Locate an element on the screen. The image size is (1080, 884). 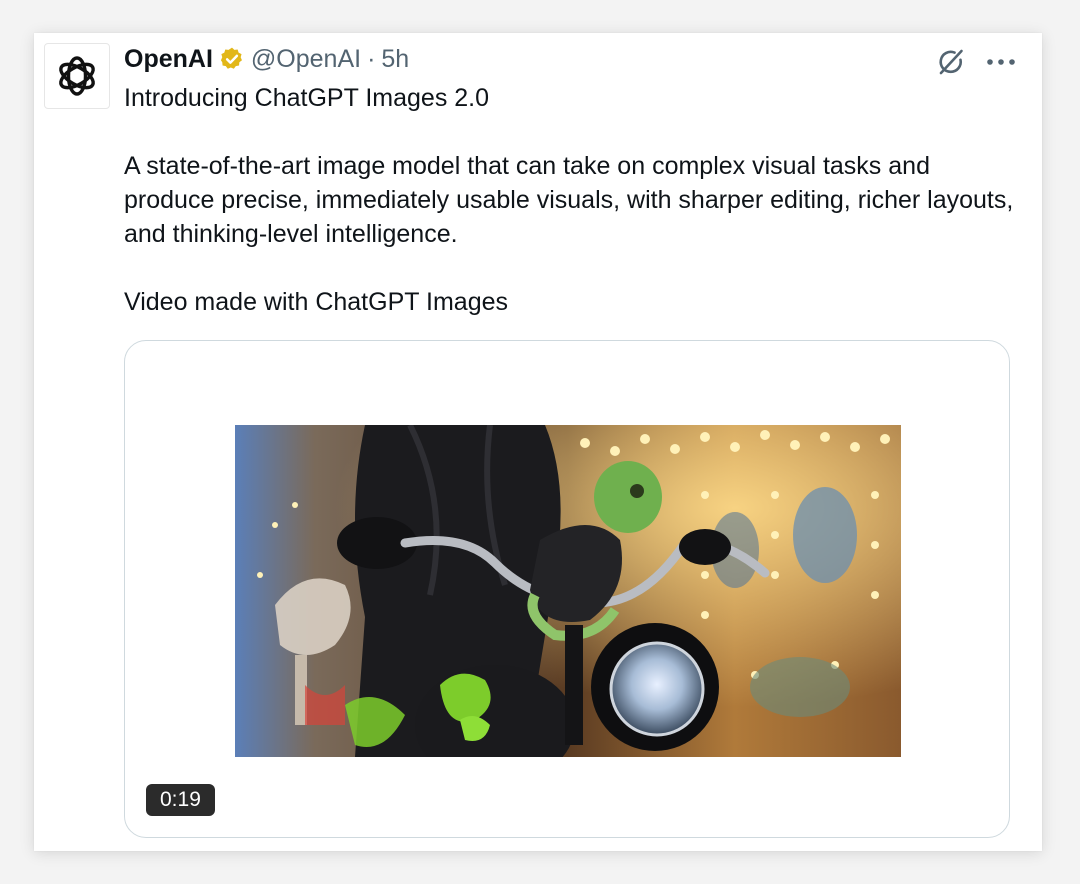
openai-logo-icon is located at coordinates (77, 76).